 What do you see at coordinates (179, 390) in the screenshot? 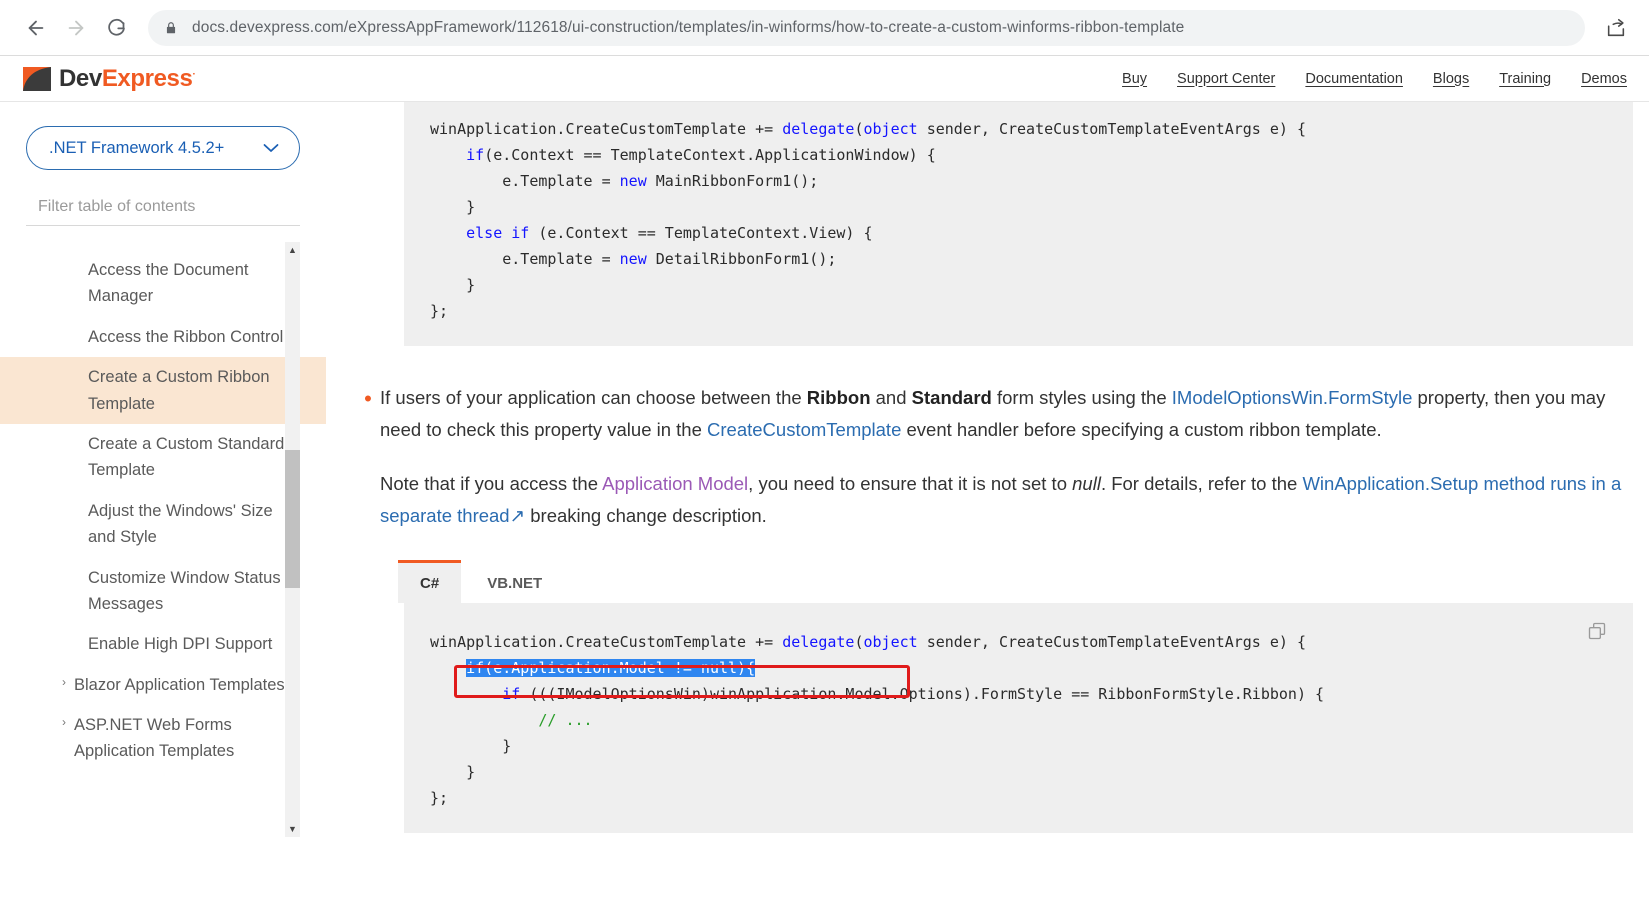
I see `toc-item-label: Create a Custom Ribbon Template` at bounding box center [179, 390].